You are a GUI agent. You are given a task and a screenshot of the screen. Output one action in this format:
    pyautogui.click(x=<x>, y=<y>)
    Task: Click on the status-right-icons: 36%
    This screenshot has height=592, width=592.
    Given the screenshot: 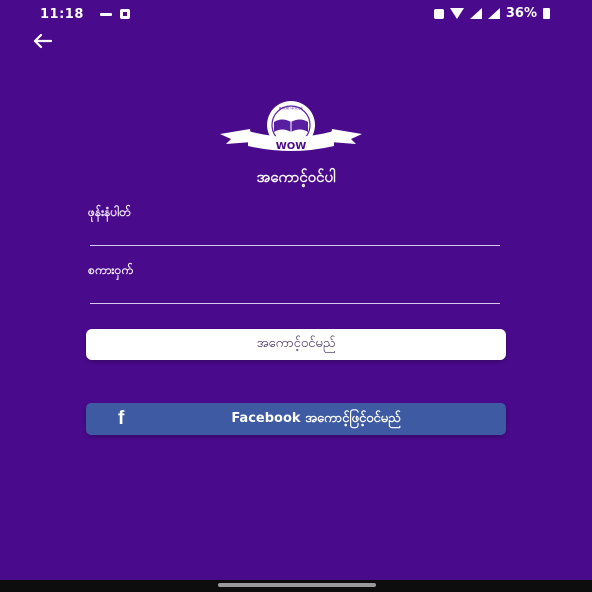 What is the action you would take?
    pyautogui.click(x=491, y=13)
    